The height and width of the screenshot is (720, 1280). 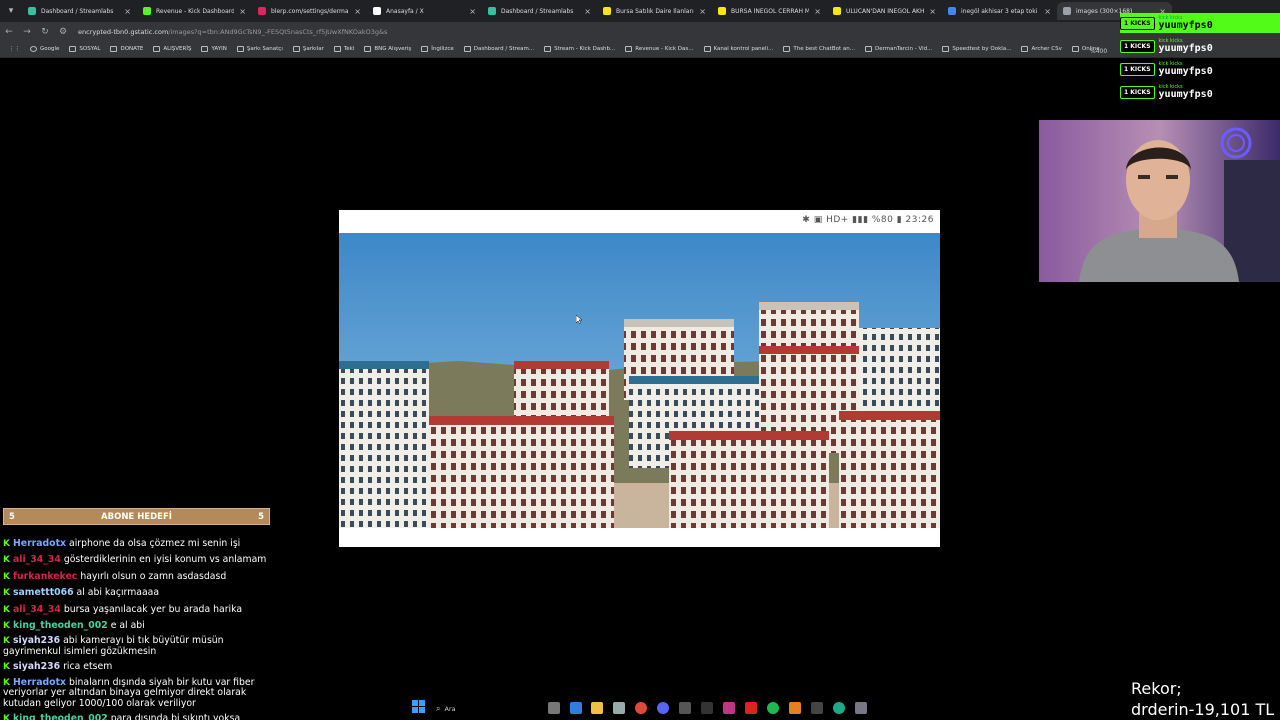 I want to click on chat-username: king_theoden_002, so click(x=60, y=625).